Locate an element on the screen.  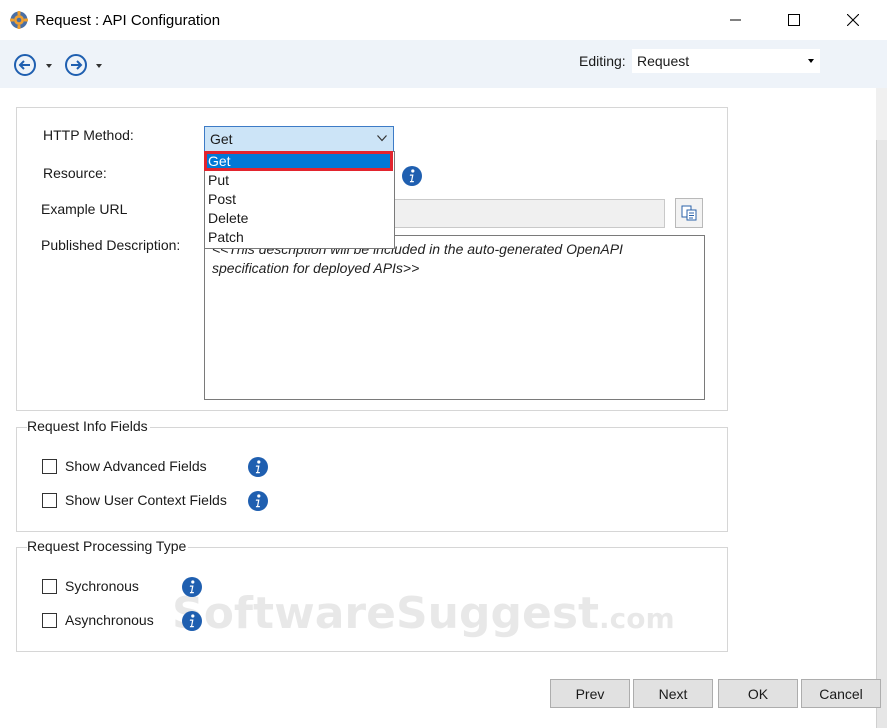
synchronous-label: Sychronous is located at coordinates (102, 586).